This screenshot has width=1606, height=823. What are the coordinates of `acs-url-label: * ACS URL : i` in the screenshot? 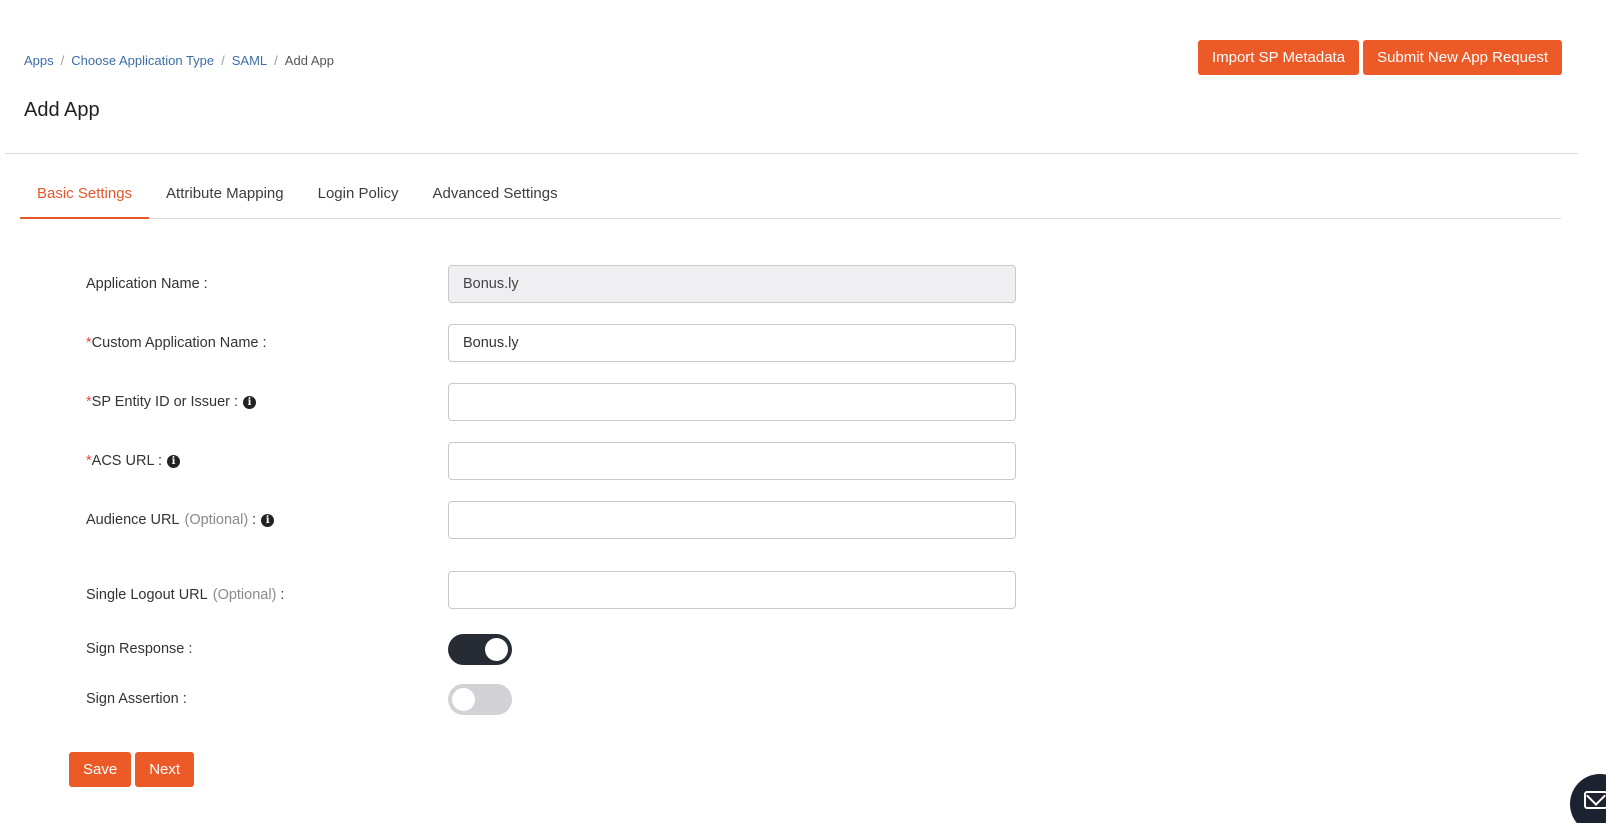 It's located at (133, 461).